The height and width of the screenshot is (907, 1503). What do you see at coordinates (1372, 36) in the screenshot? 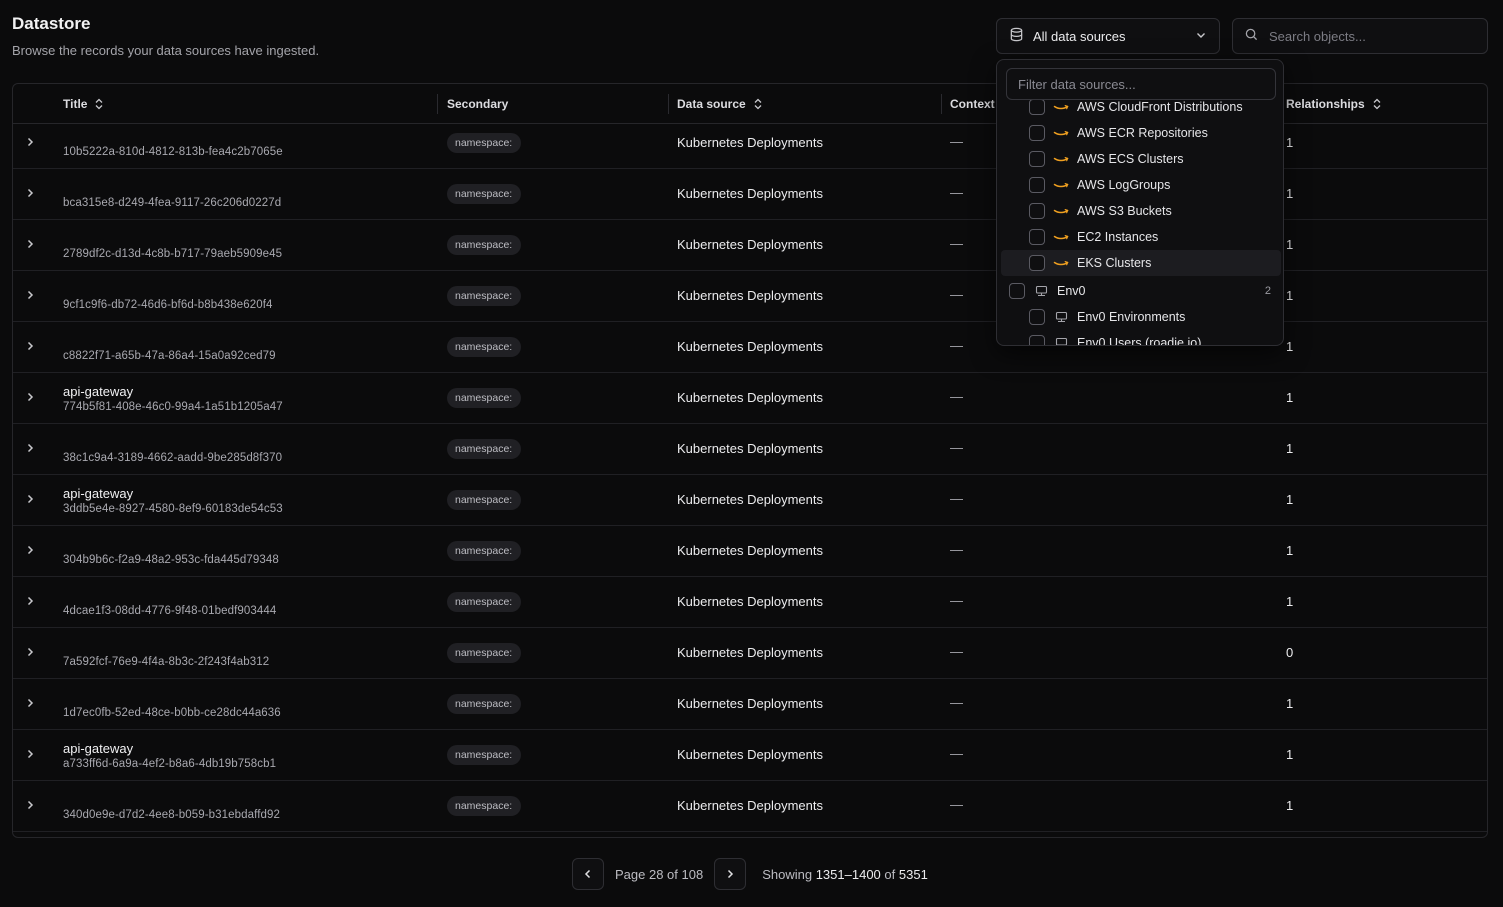
I see `search-input` at bounding box center [1372, 36].